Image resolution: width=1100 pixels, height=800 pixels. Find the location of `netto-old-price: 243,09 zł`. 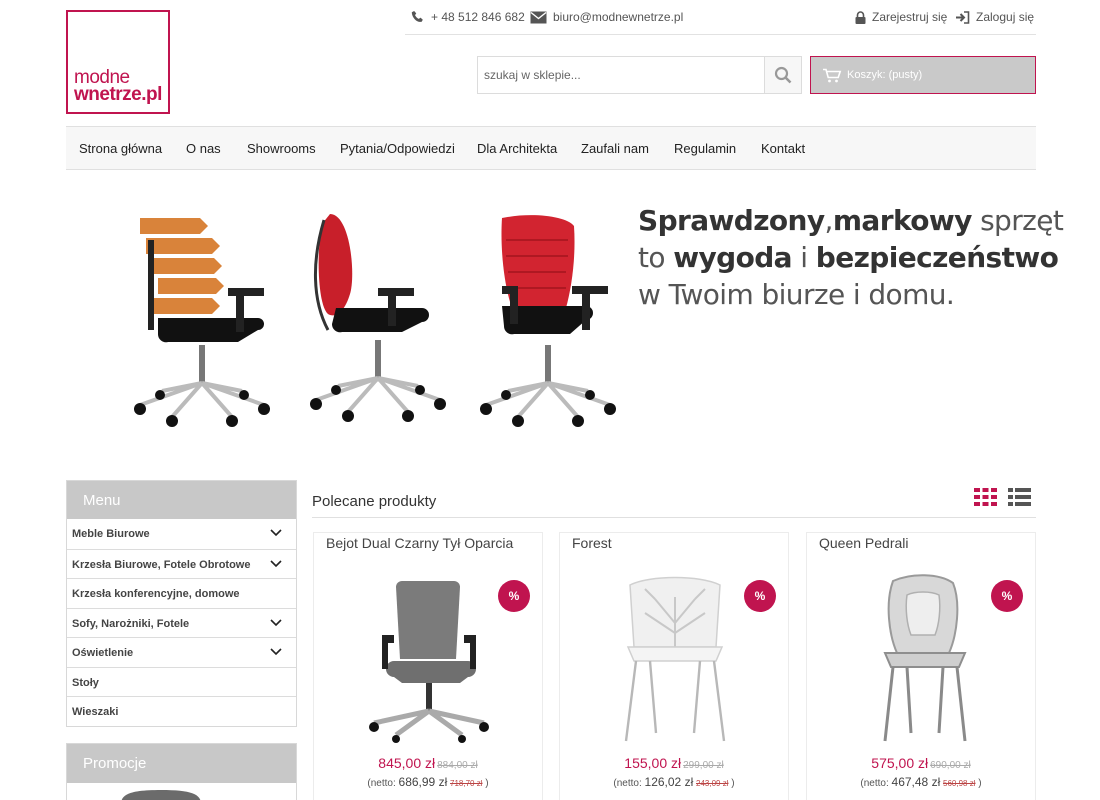

netto-old-price: 243,09 zł is located at coordinates (712, 783).